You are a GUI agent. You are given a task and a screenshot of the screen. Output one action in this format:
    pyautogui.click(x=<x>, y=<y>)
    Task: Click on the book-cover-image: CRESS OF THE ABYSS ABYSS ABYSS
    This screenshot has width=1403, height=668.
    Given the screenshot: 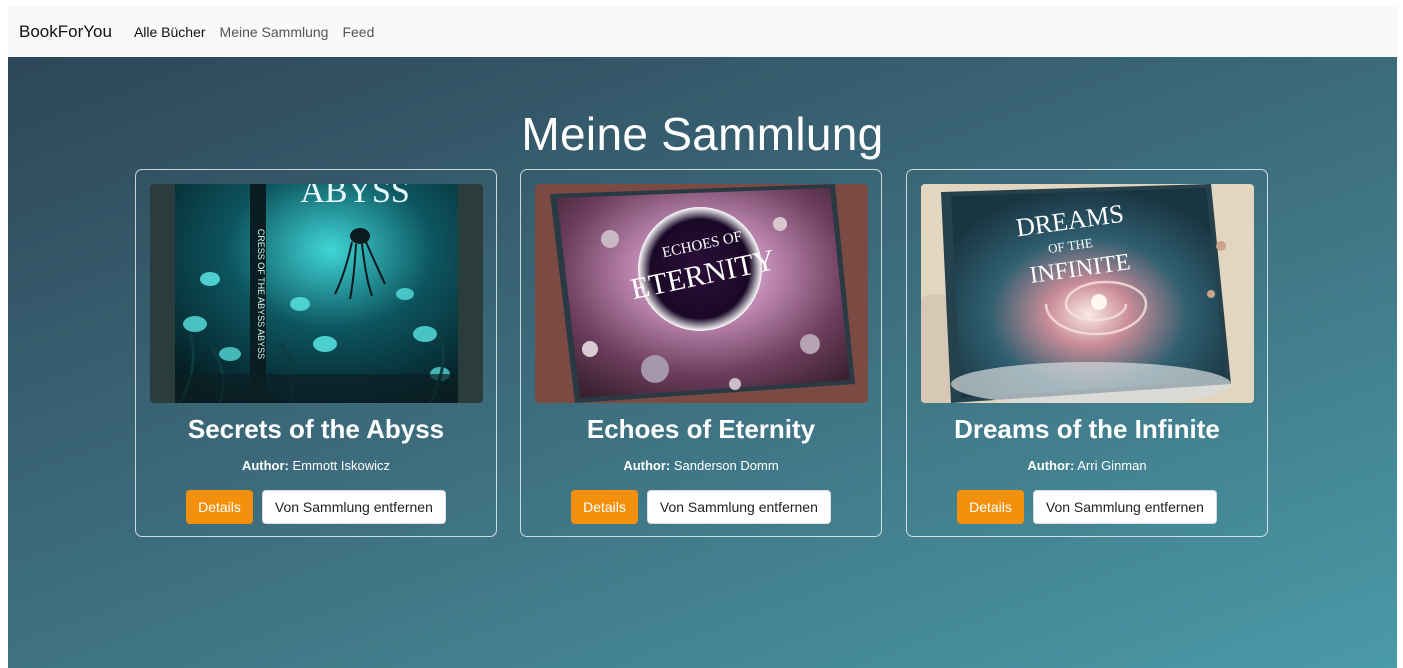 What is the action you would take?
    pyautogui.click(x=316, y=293)
    